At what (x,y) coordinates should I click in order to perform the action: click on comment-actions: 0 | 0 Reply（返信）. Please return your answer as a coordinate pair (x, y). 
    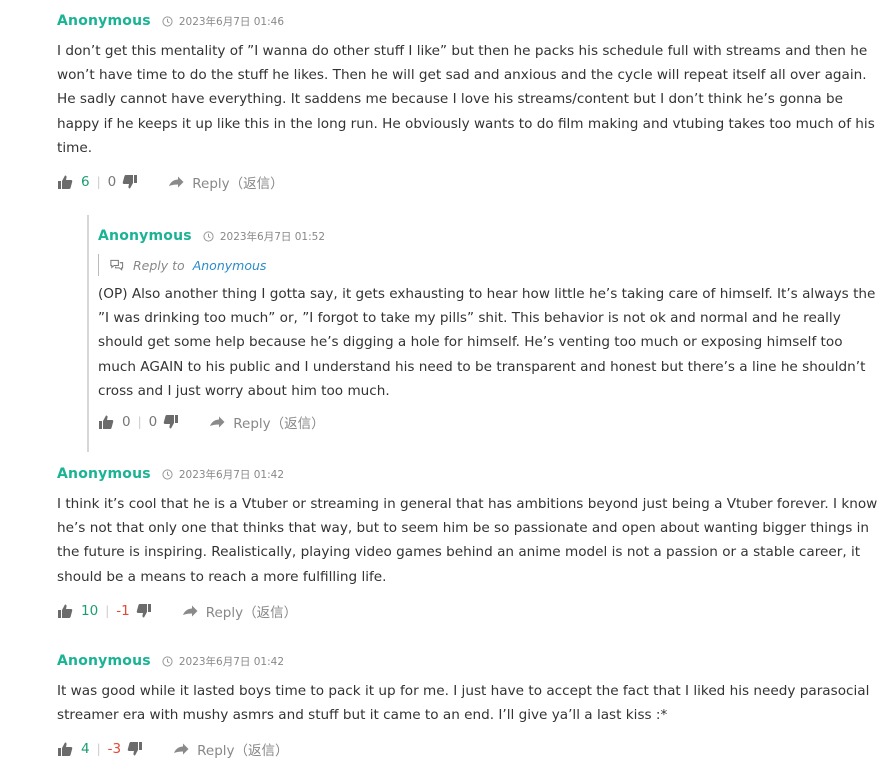
    Looking at the image, I should click on (491, 422).